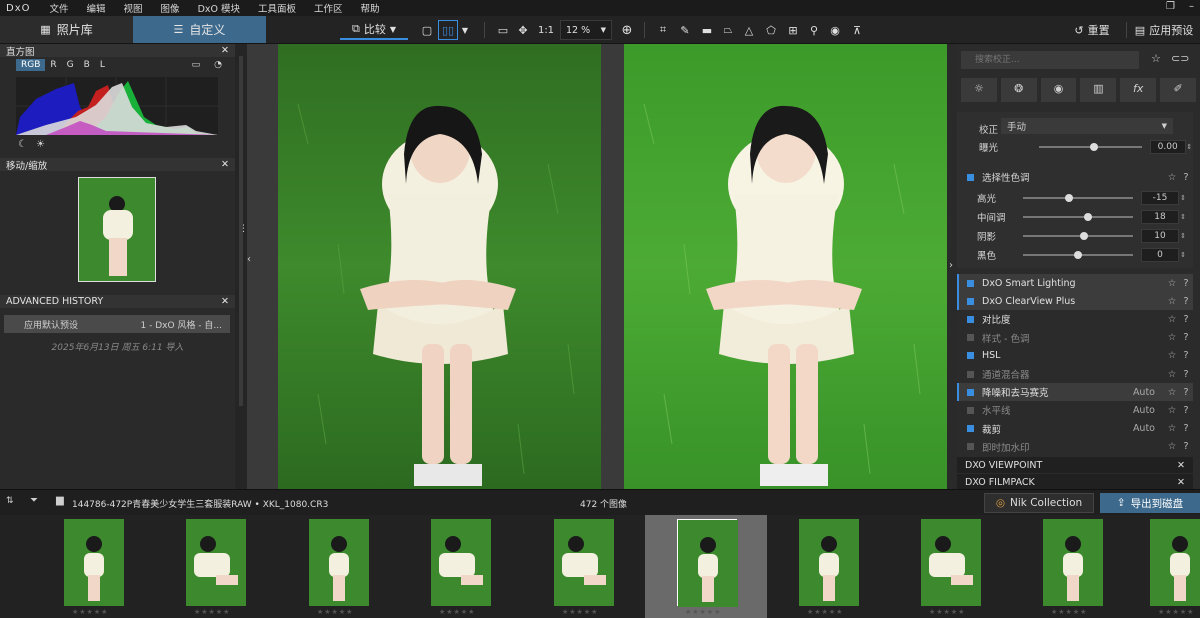 This screenshot has width=1200, height=618. I want to click on module-row: 降噪和去马赛克 Auto ☆?, so click(1075, 392).